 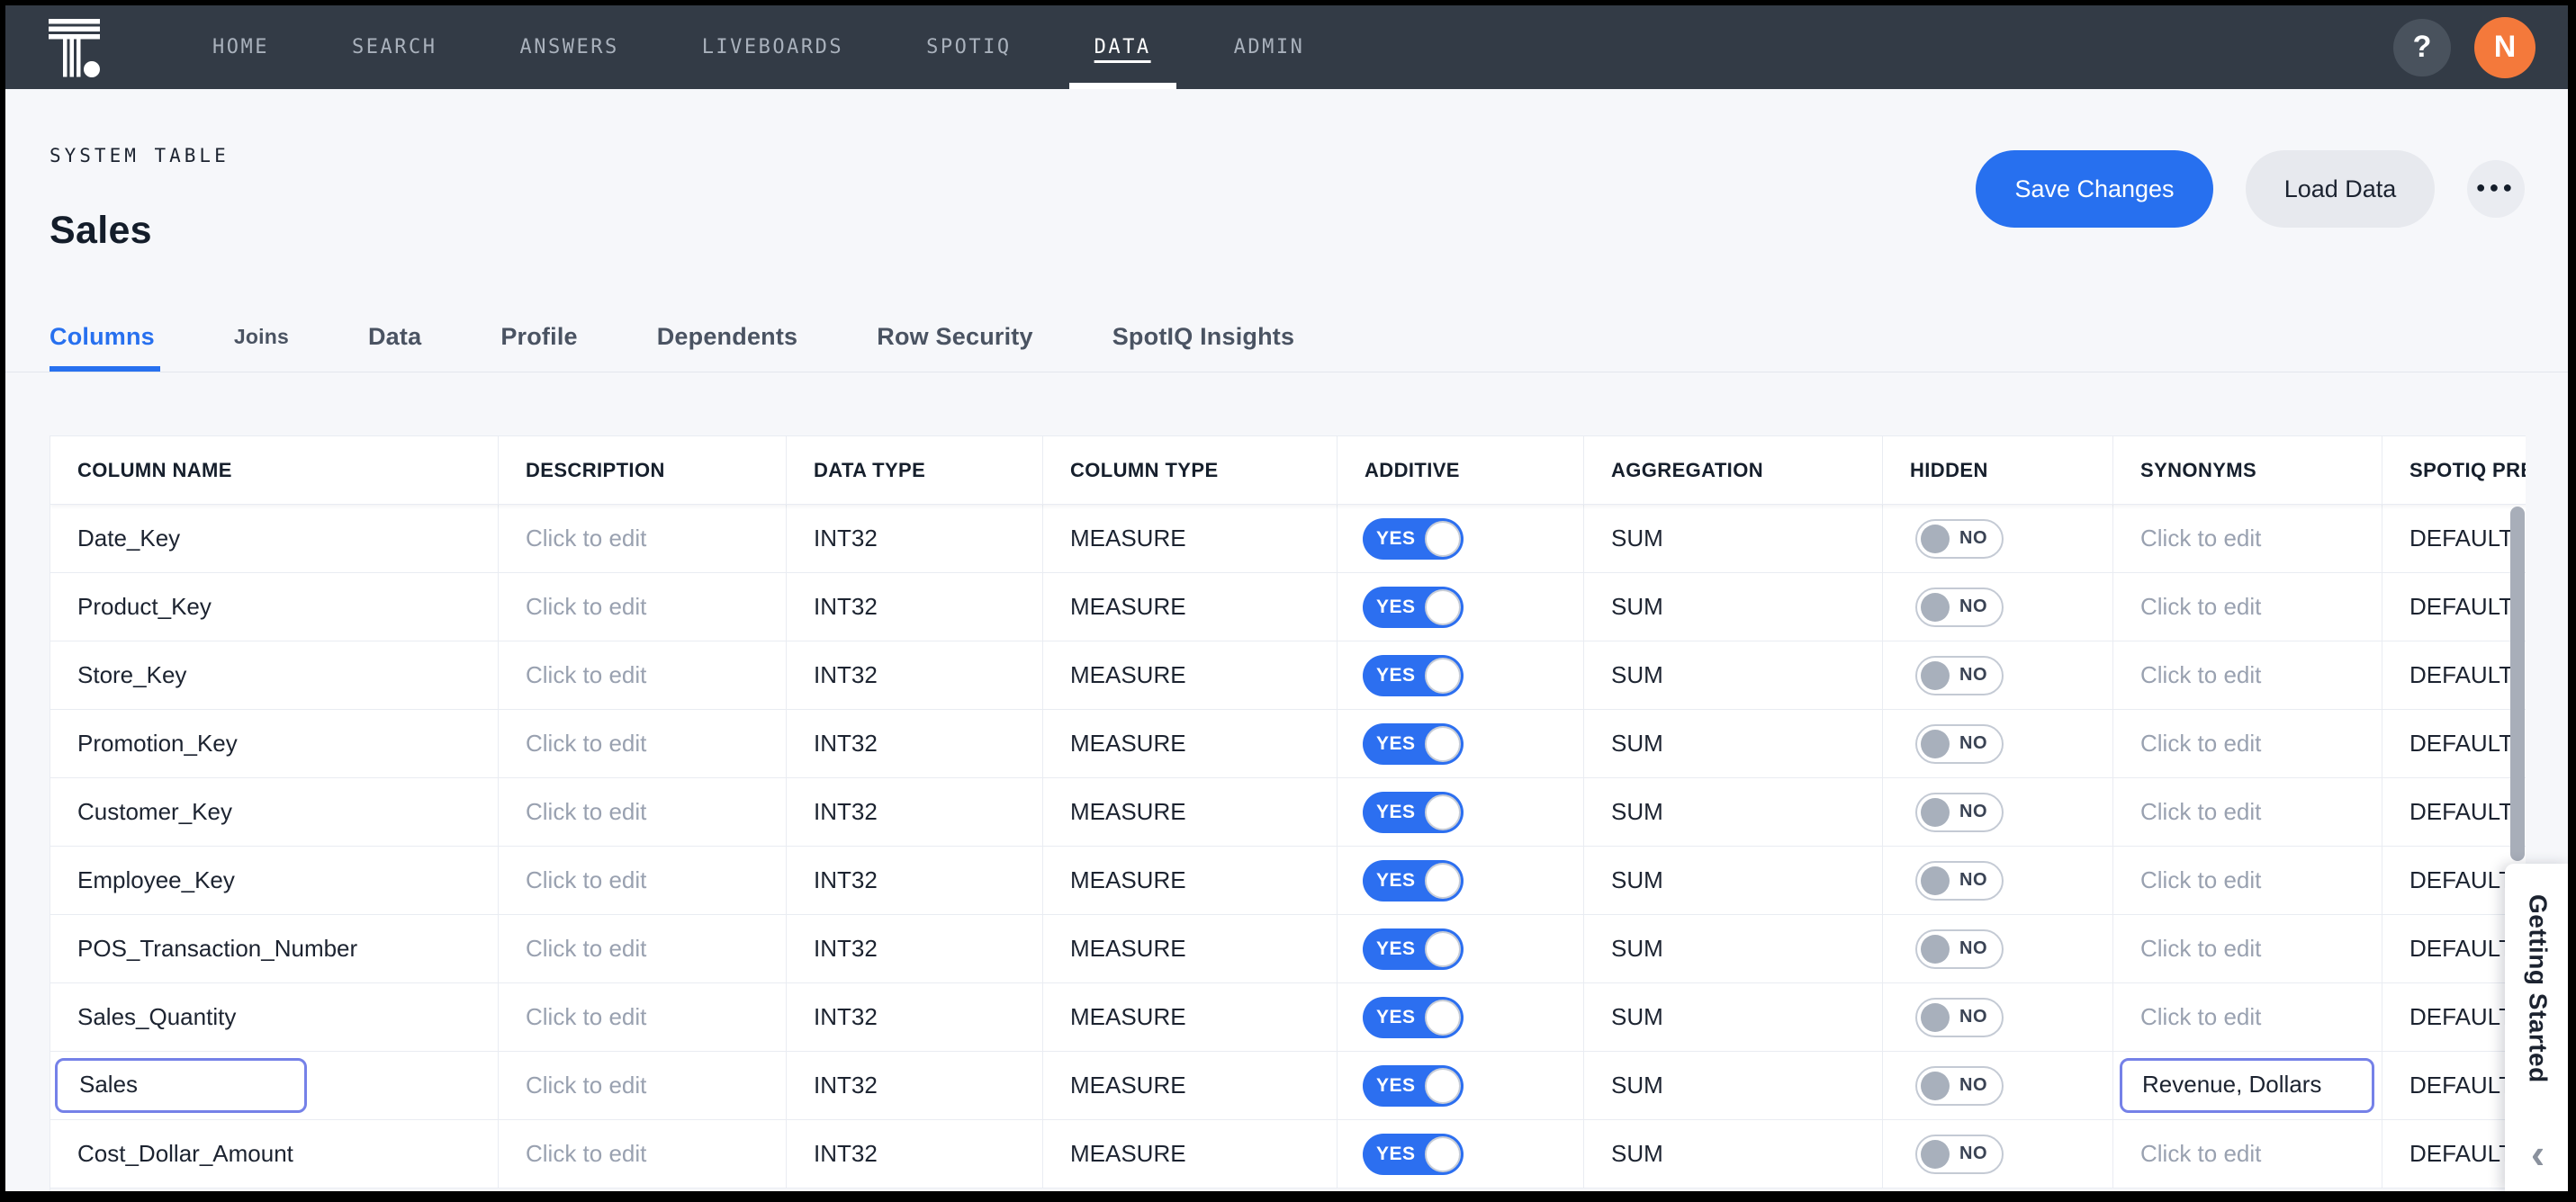 I want to click on user-avatar: N, so click(x=2504, y=47).